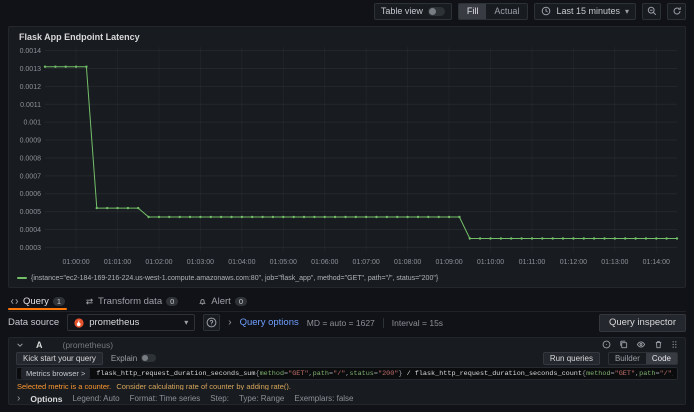  Describe the element at coordinates (623, 344) in the screenshot. I see `copy-icon` at that location.